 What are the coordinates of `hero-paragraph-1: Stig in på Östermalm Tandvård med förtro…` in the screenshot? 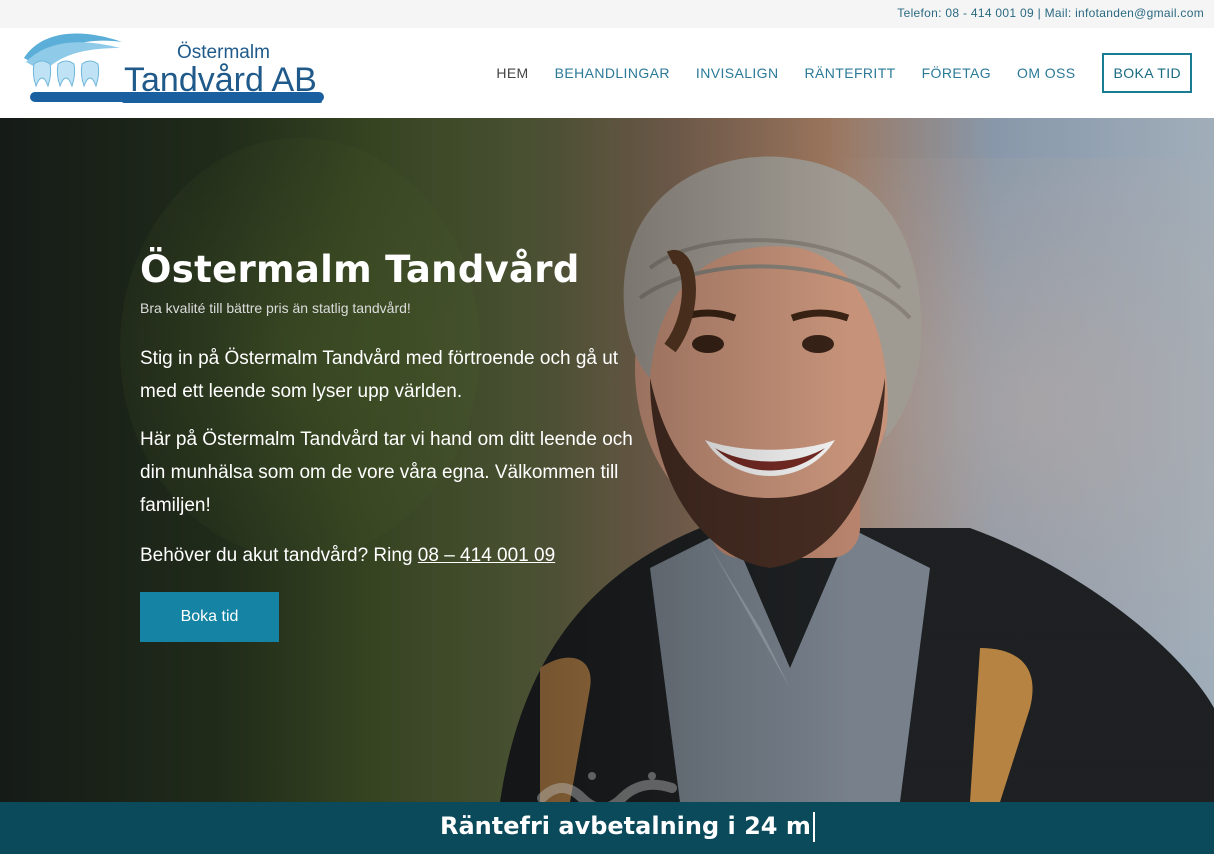 It's located at (379, 375).